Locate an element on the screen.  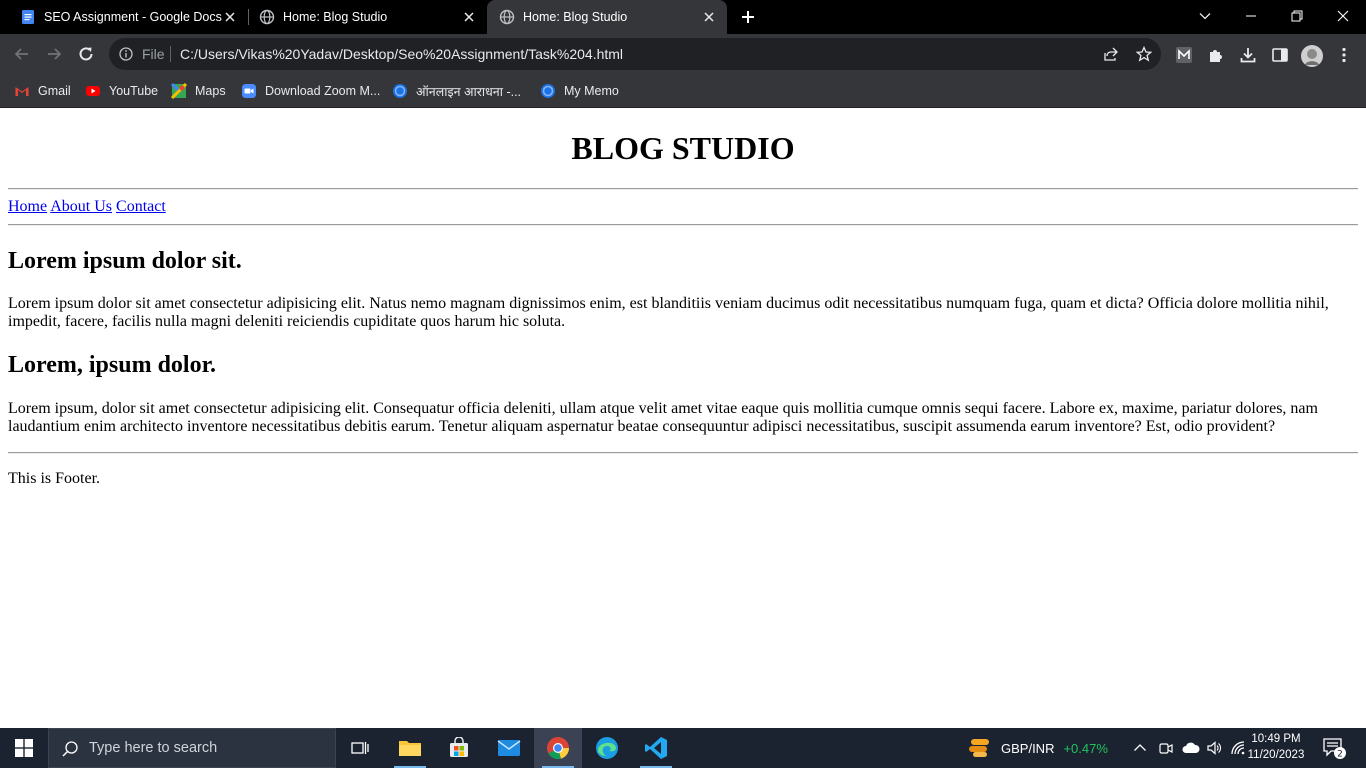
search-icon is located at coordinates (70, 749).